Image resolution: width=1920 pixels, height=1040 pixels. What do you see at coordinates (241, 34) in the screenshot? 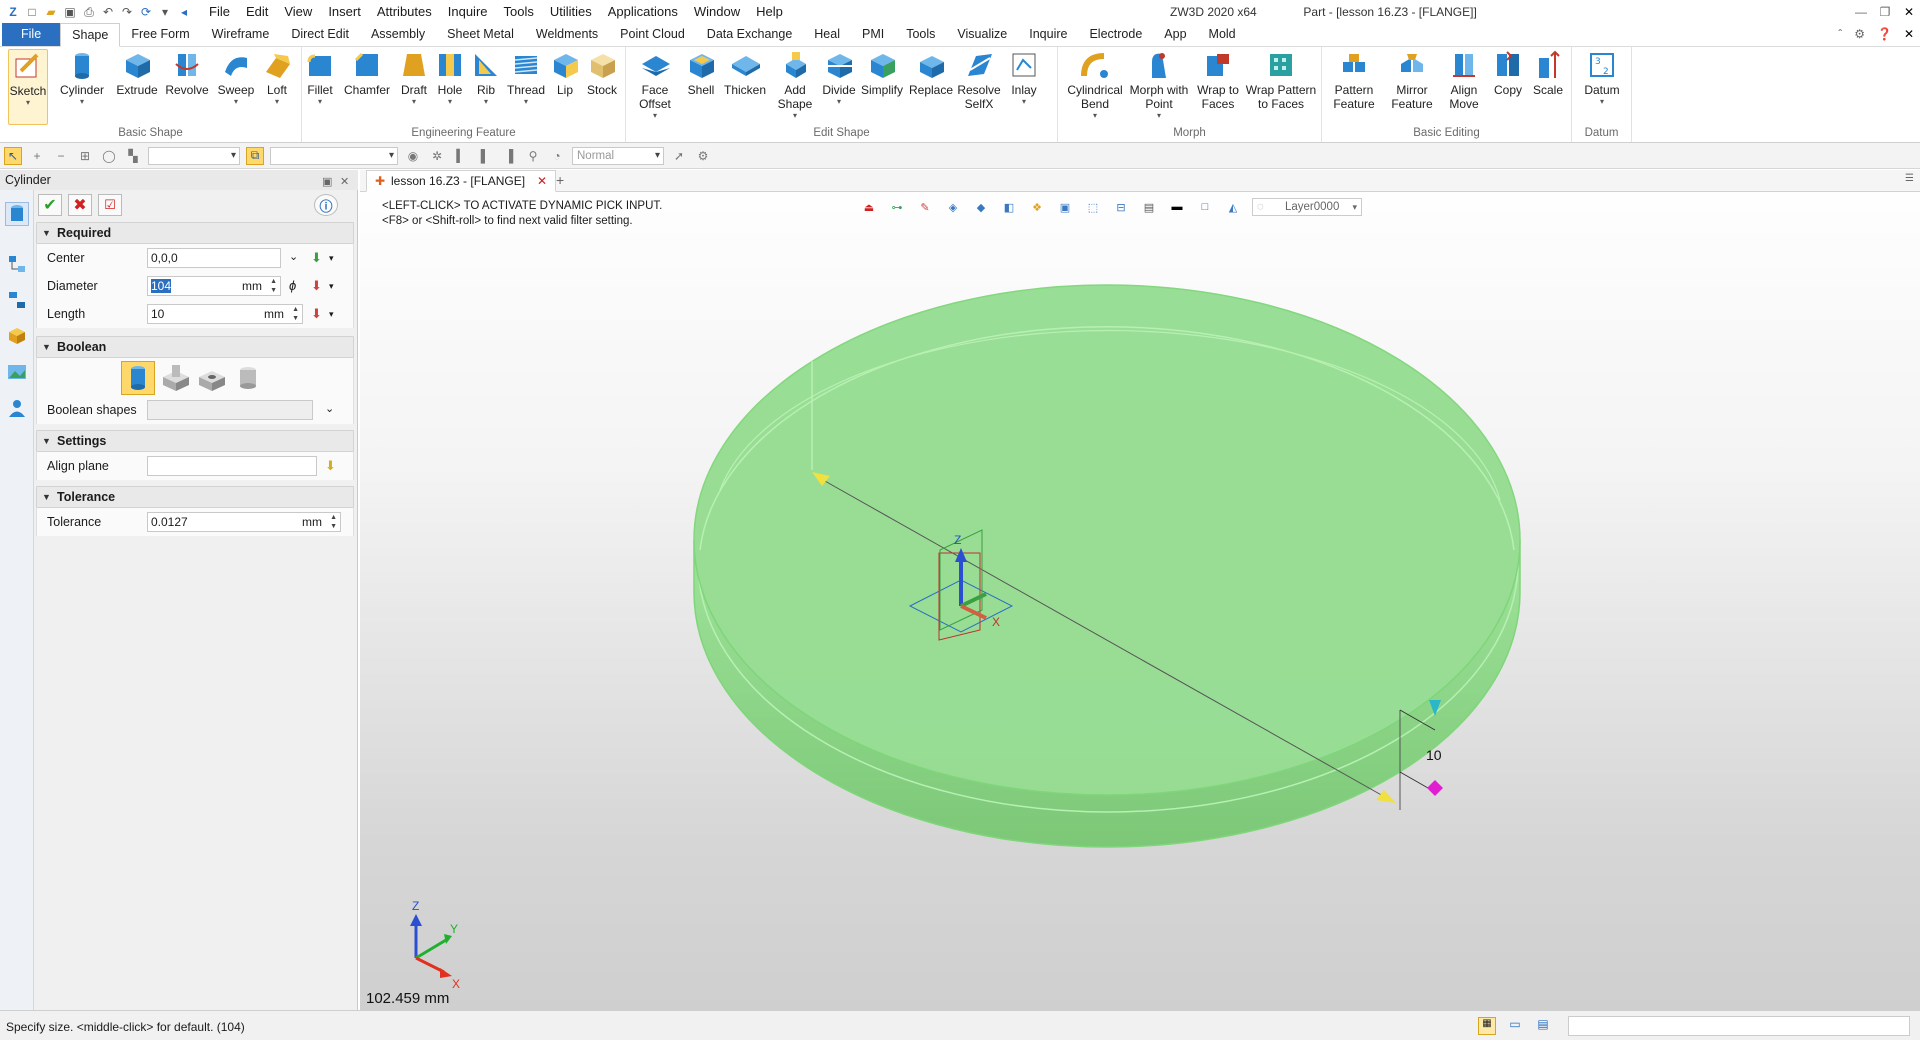
I see `tab-wireframe: Wireframe` at bounding box center [241, 34].